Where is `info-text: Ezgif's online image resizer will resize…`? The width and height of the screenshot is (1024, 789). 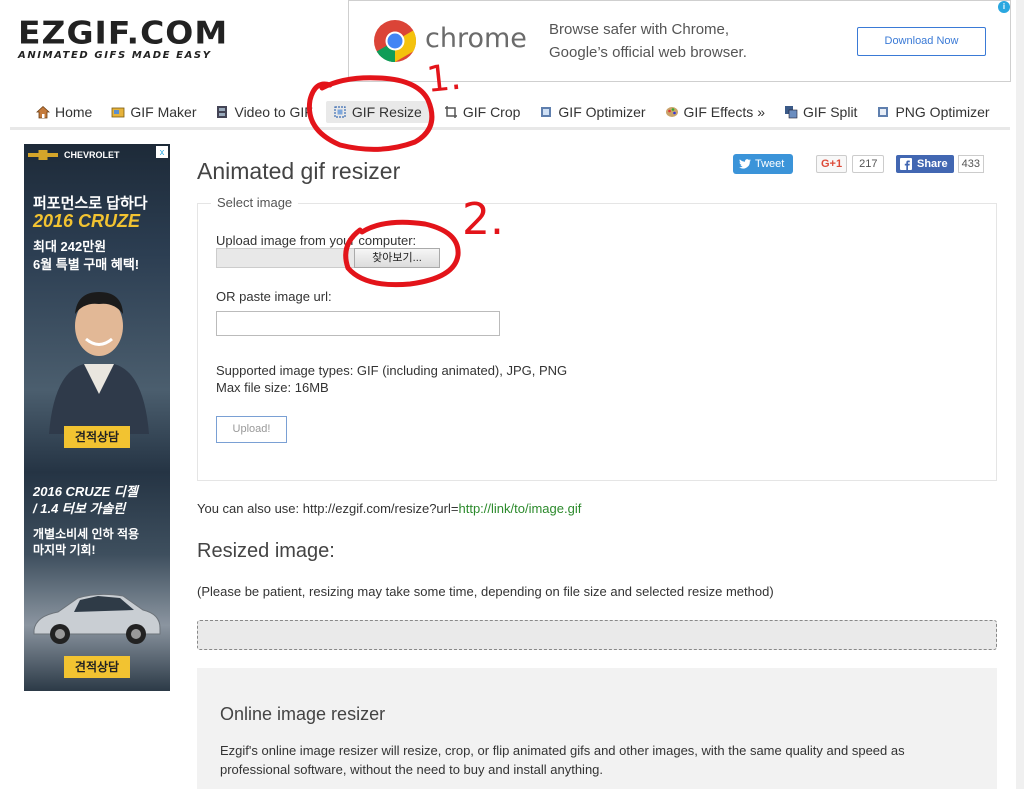 info-text: Ezgif's online image resizer will resize… is located at coordinates (562, 760).